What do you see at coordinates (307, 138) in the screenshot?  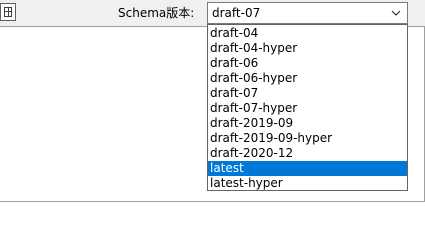 I see `option-draft-2019-09-hyper: draft-2019-09-hyper` at bounding box center [307, 138].